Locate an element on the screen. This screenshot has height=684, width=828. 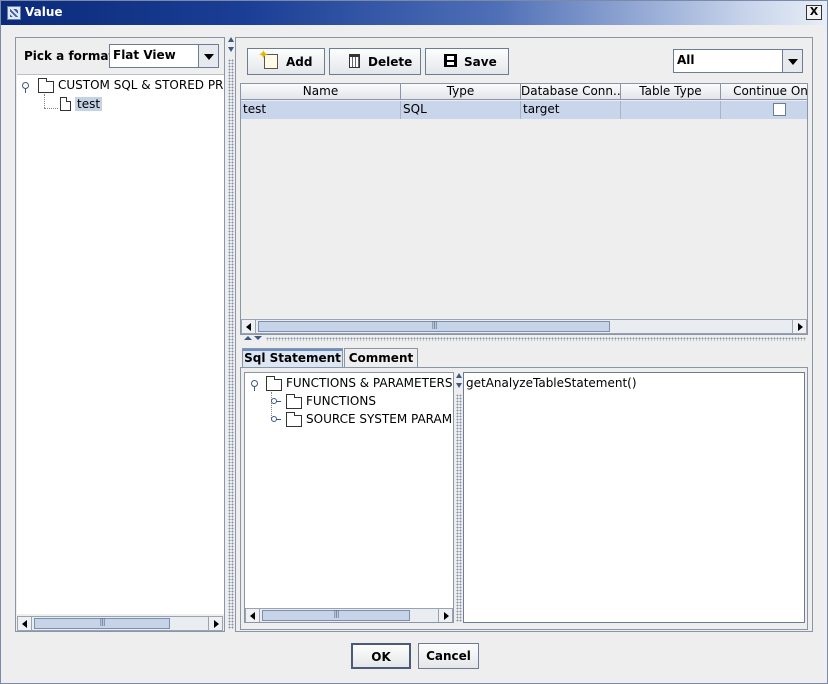
splitter-grip is located at coordinates (536, 339).